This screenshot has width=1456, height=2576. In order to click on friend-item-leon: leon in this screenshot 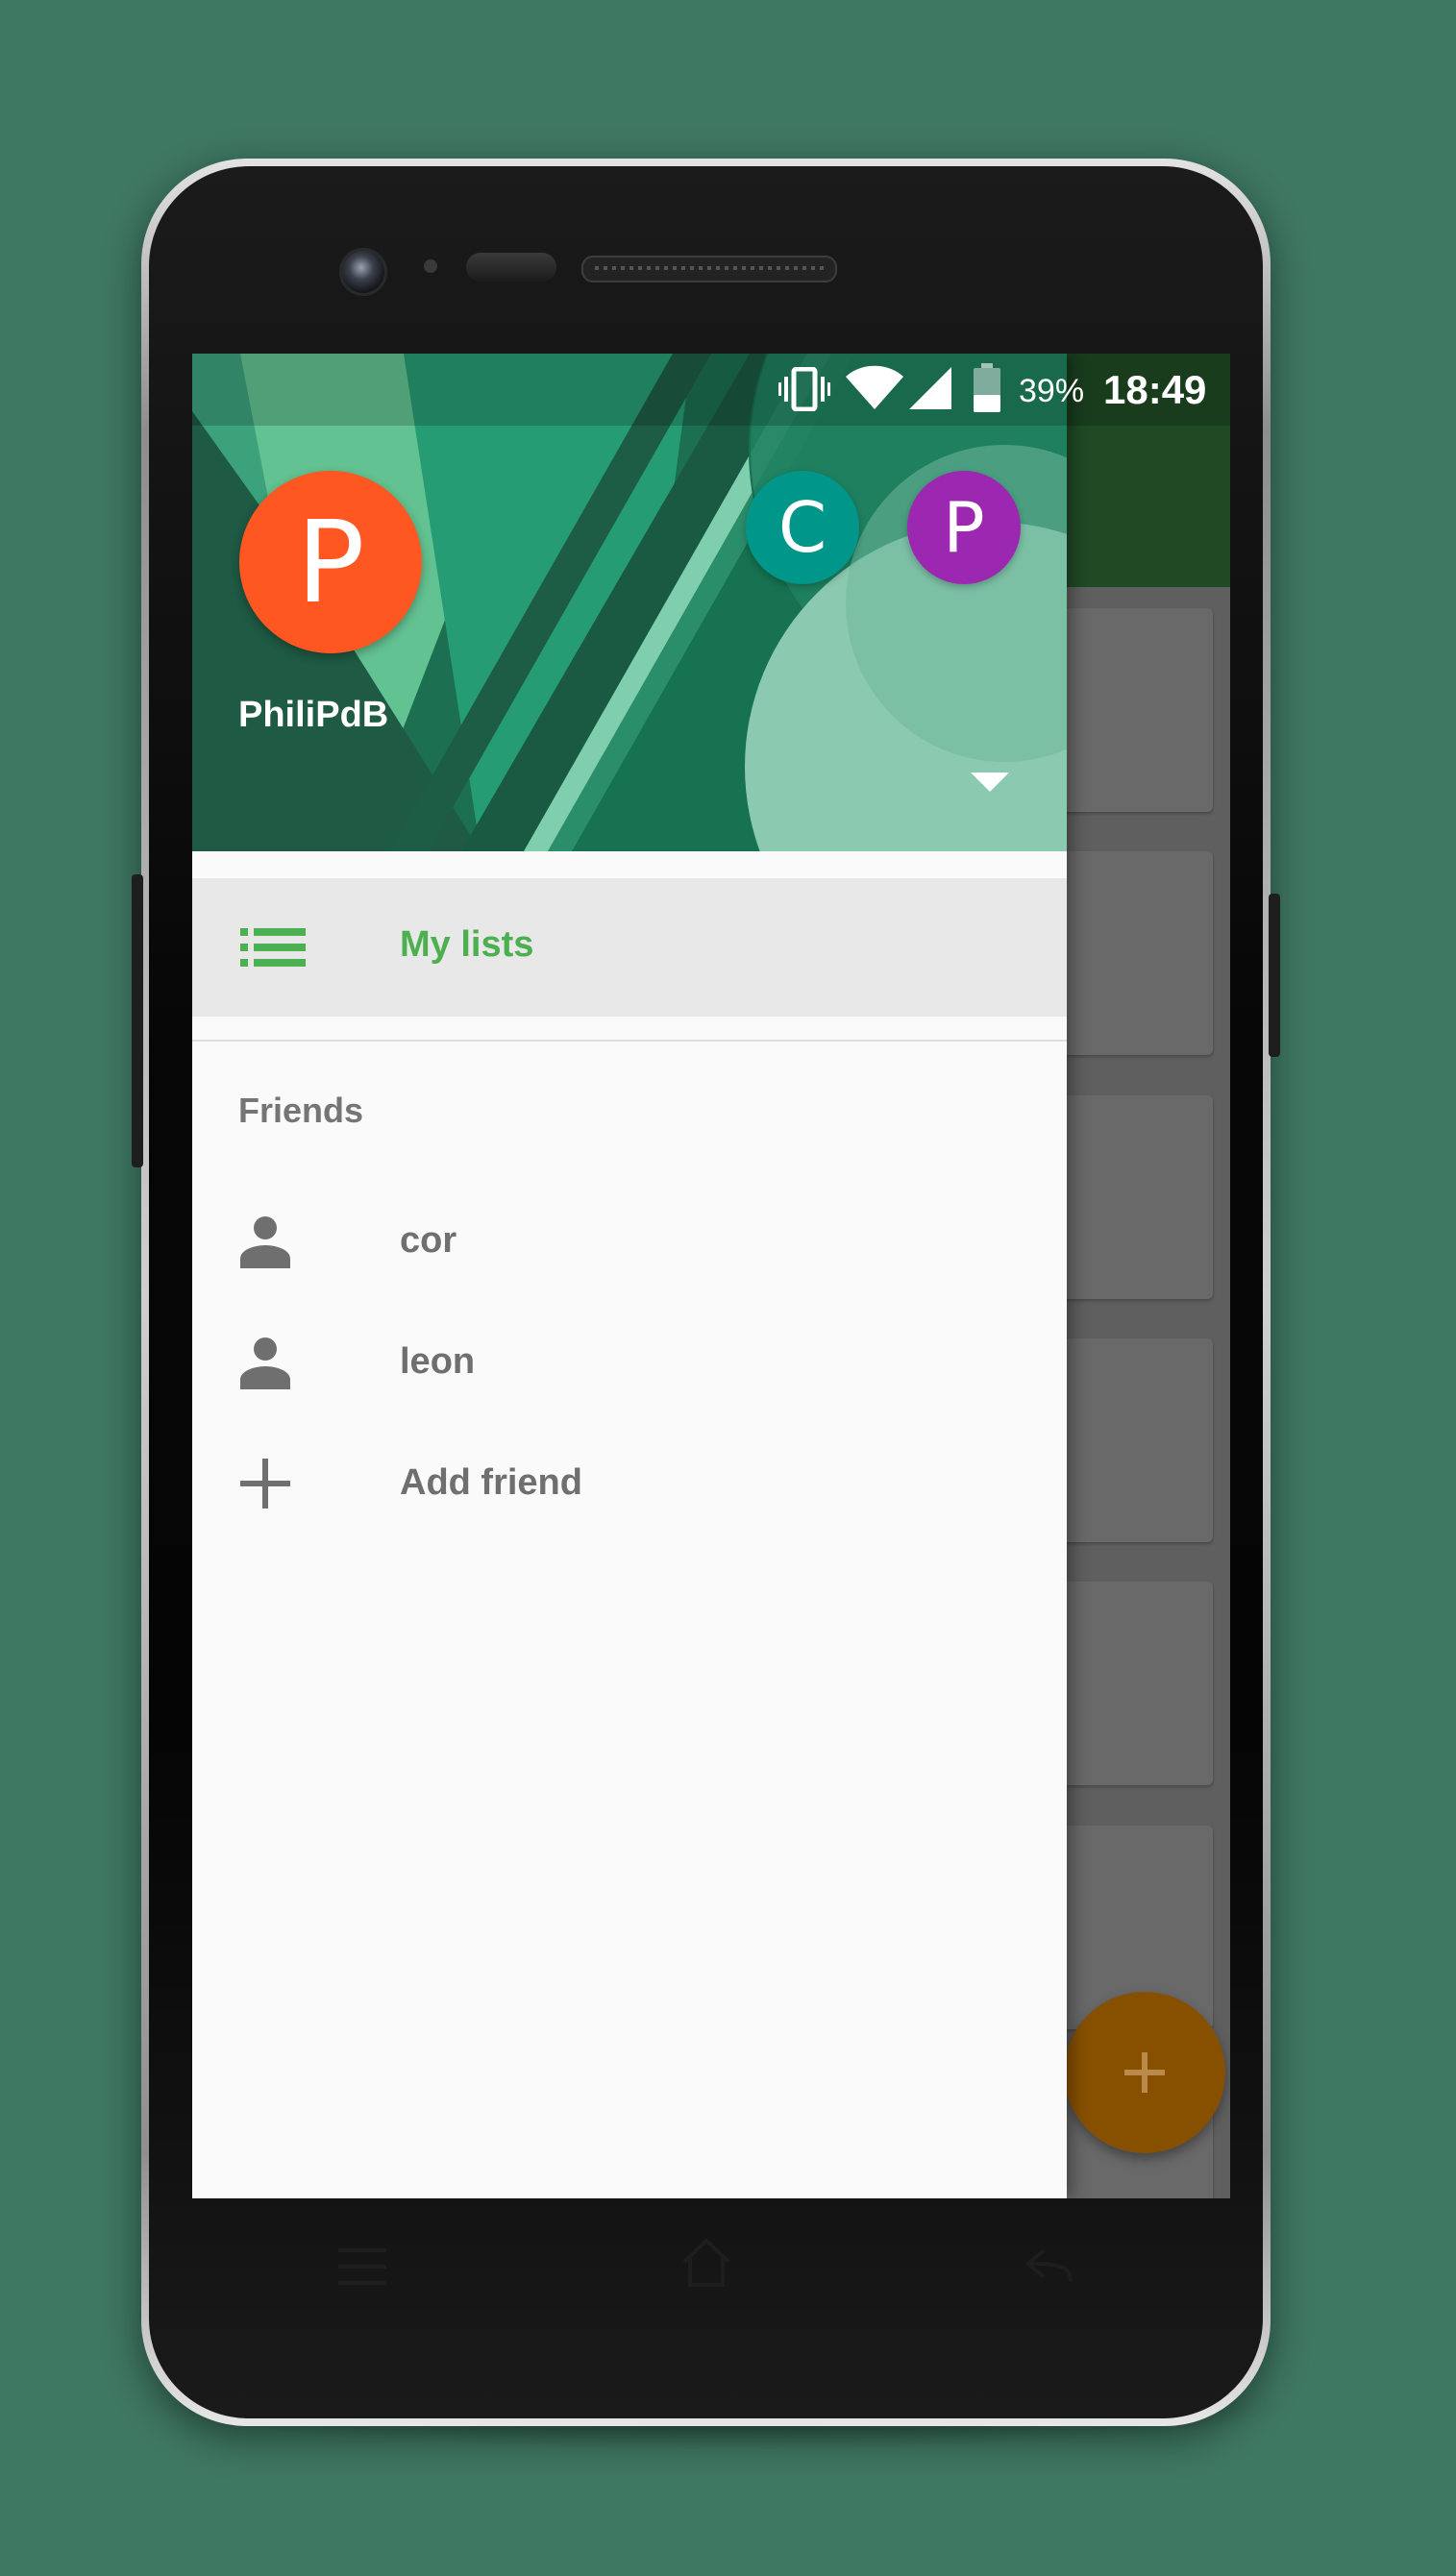, I will do `click(630, 1362)`.